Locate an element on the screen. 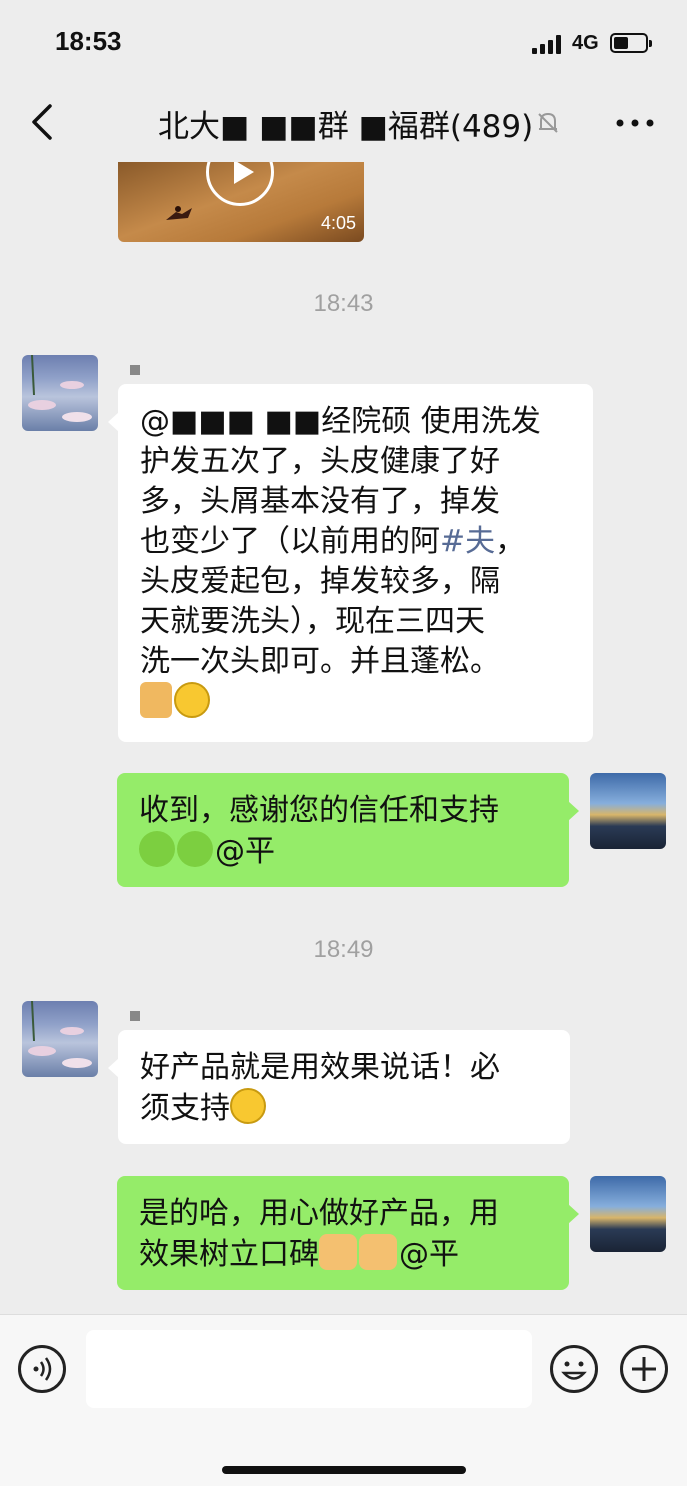  back-icon is located at coordinates (44, 122).